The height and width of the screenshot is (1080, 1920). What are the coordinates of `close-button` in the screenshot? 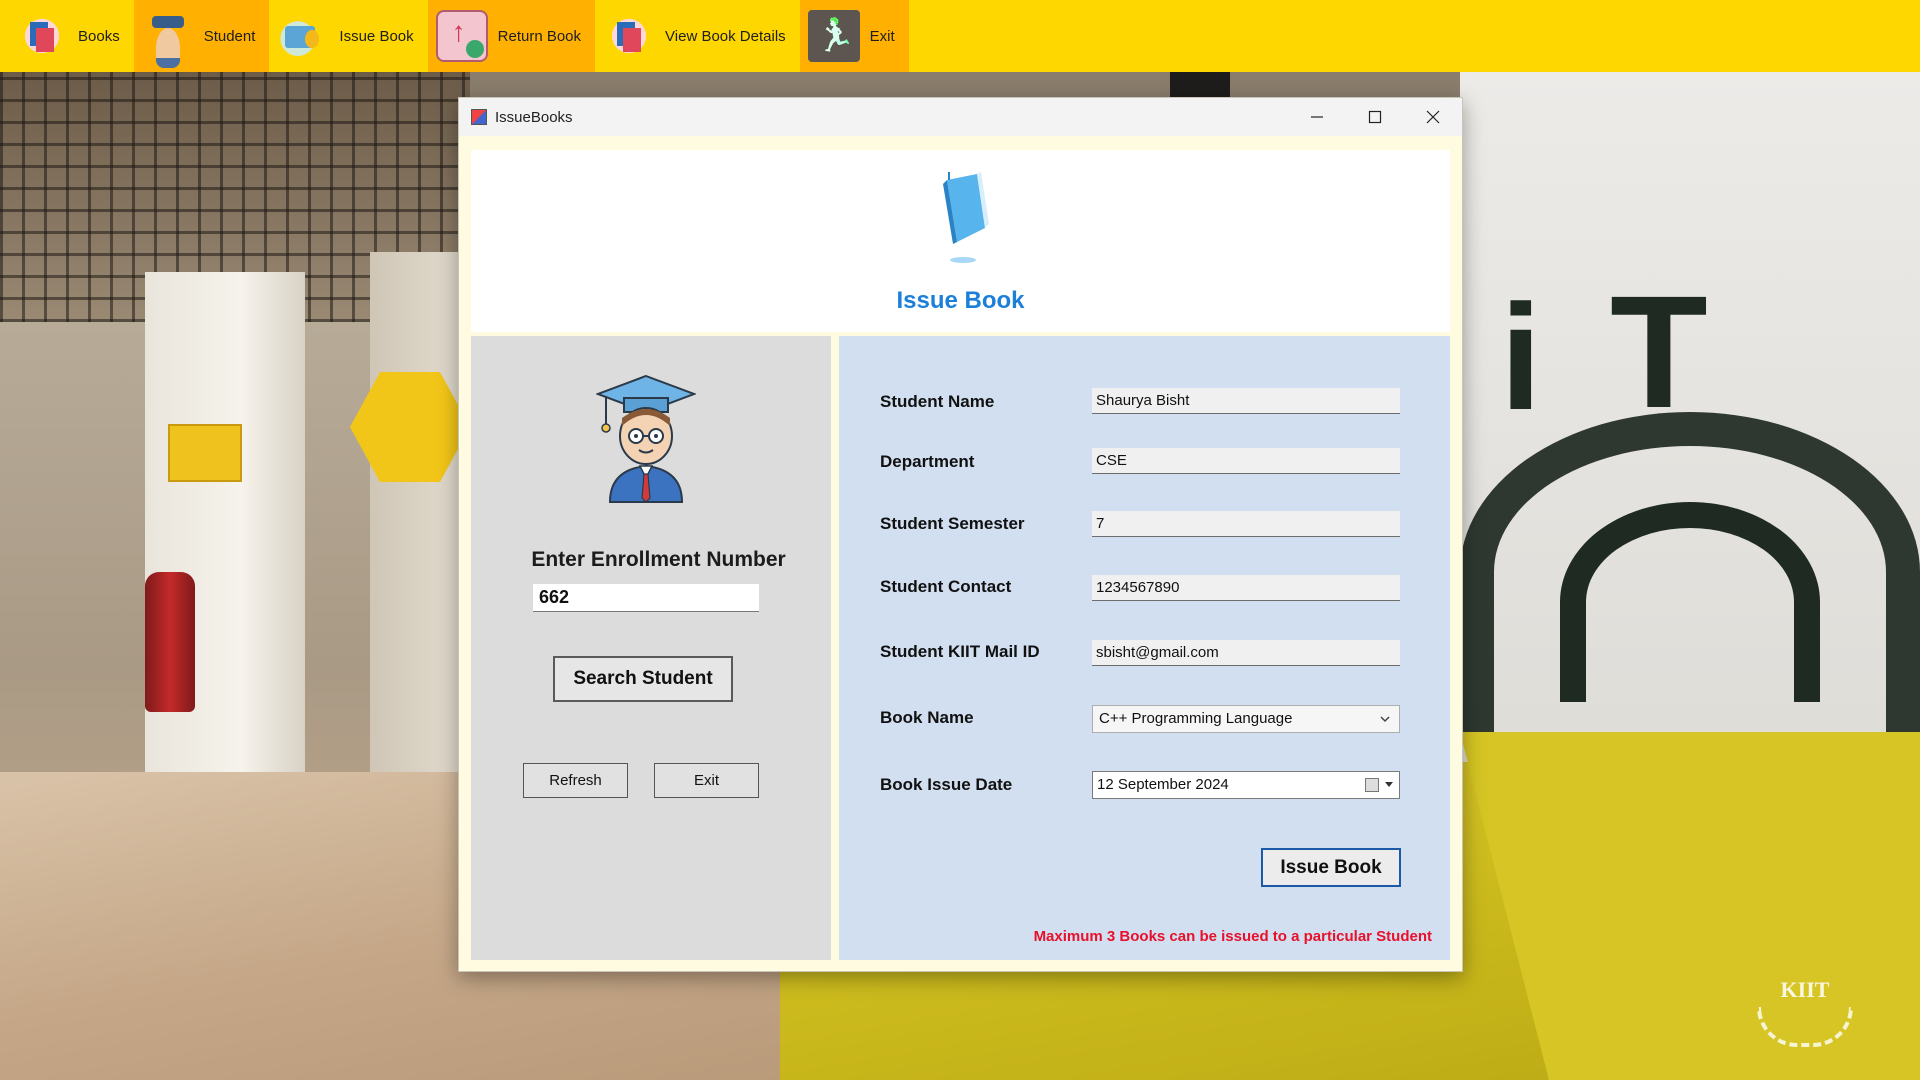 It's located at (1433, 117).